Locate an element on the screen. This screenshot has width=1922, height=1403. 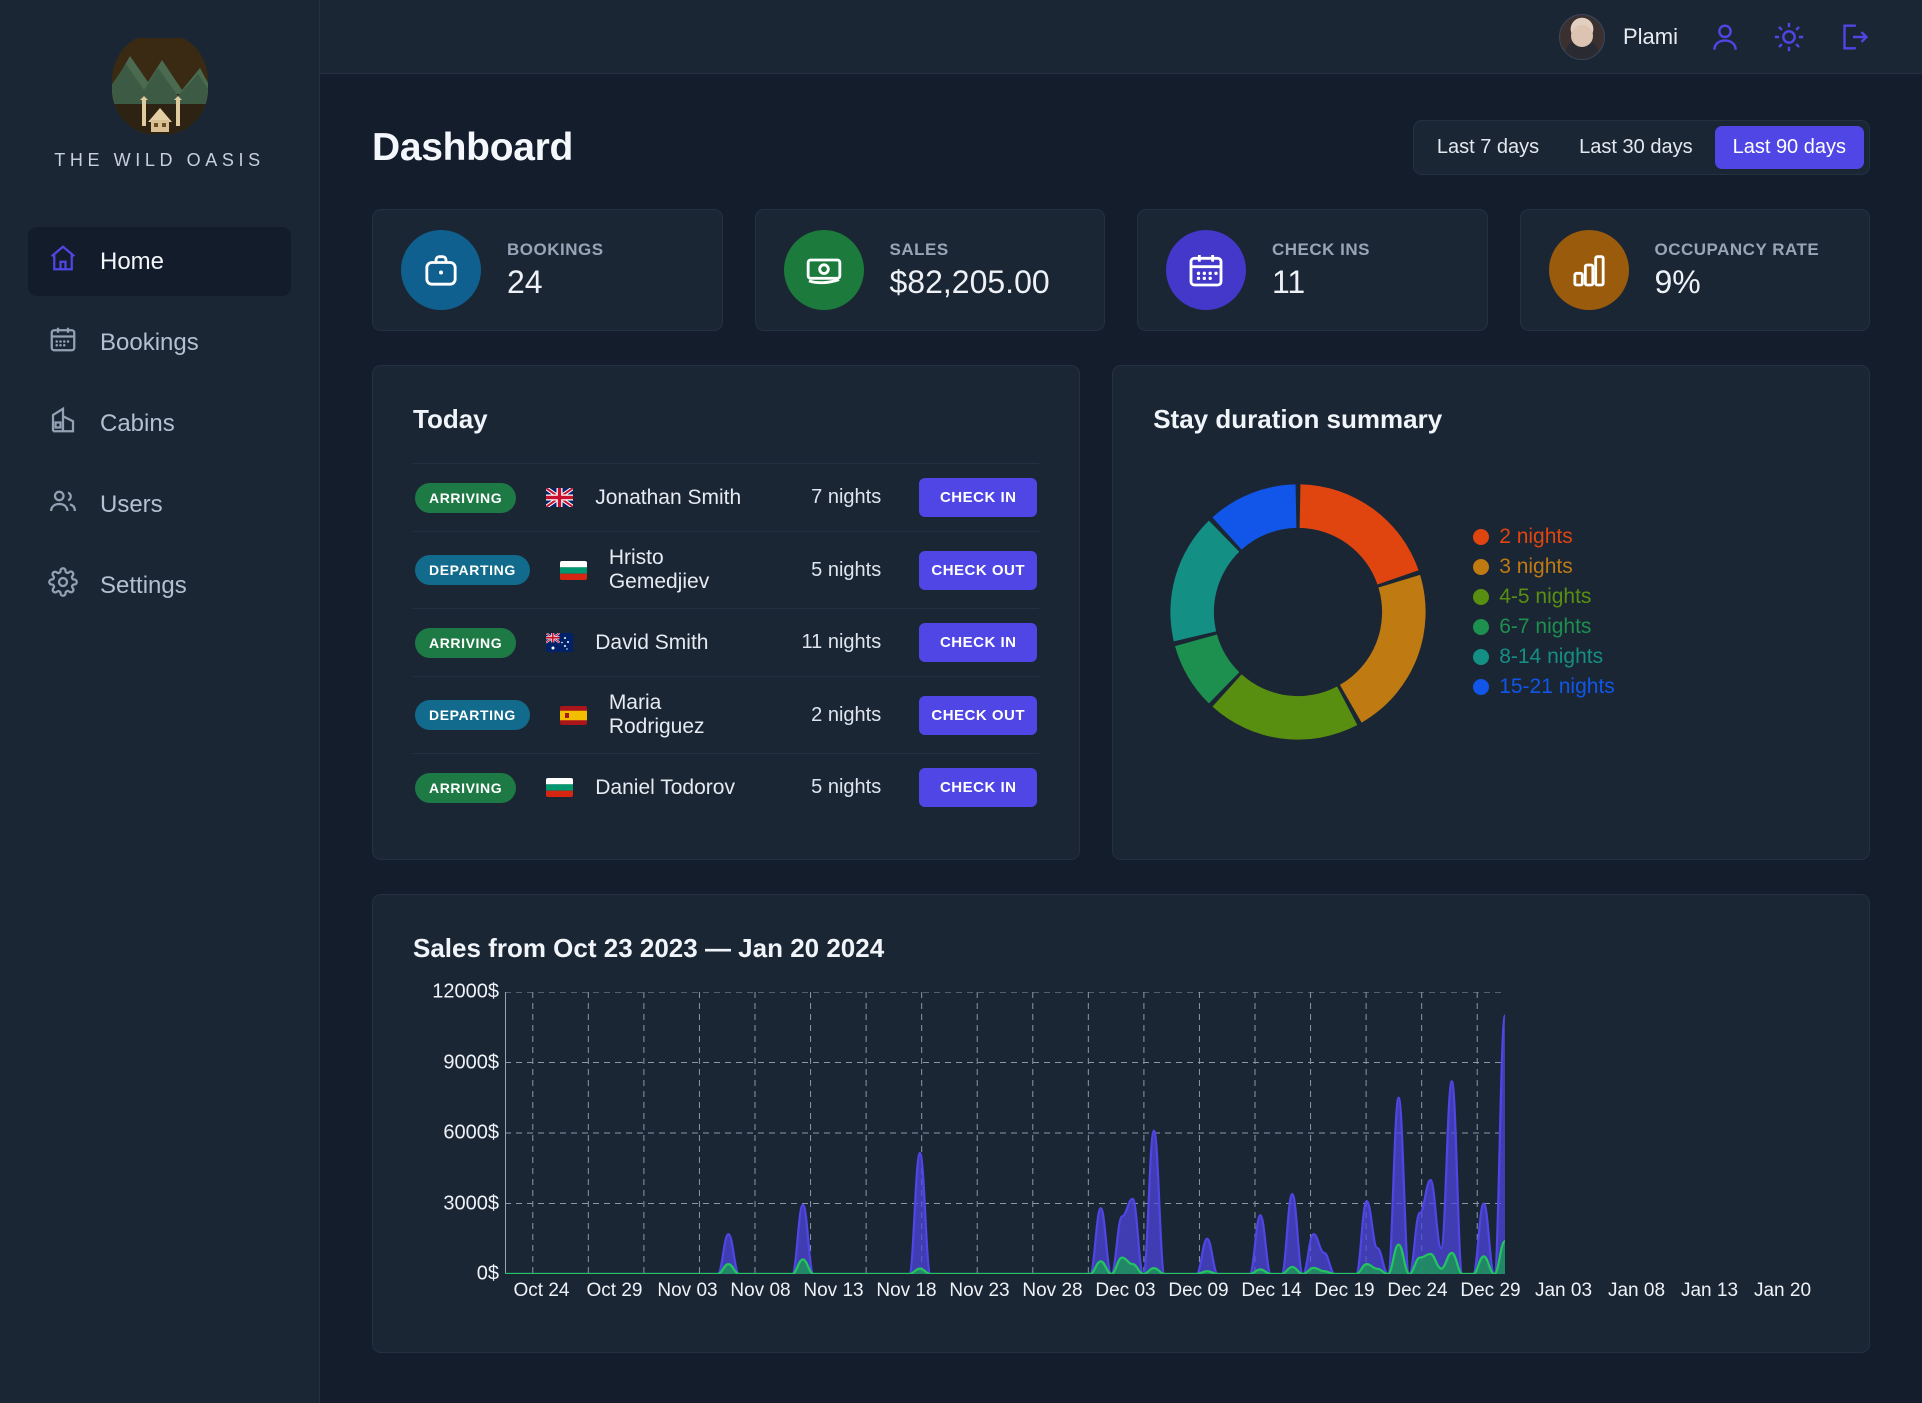
area-fill is located at coordinates (1005, 1257).